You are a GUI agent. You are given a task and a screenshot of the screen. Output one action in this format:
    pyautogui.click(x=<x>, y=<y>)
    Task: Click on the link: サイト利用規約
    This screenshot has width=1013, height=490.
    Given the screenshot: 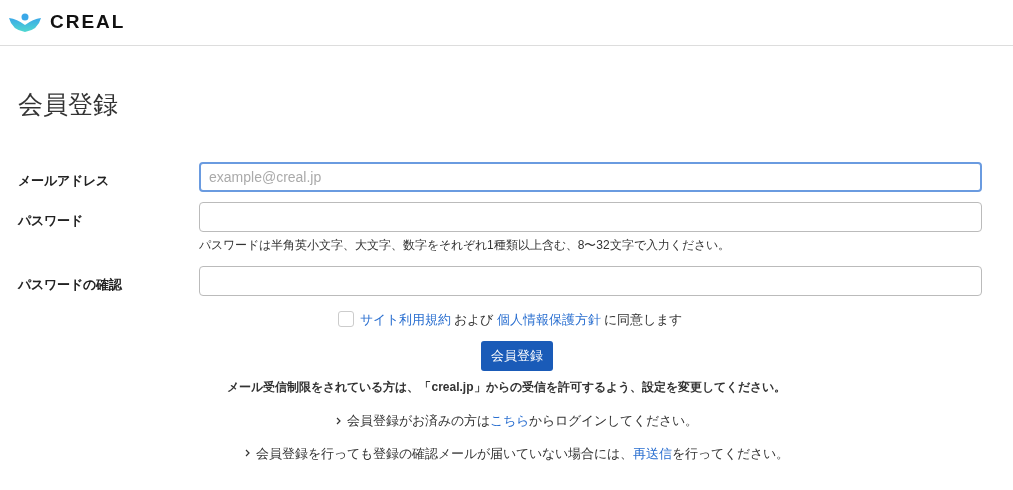 What is the action you would take?
    pyautogui.click(x=405, y=319)
    